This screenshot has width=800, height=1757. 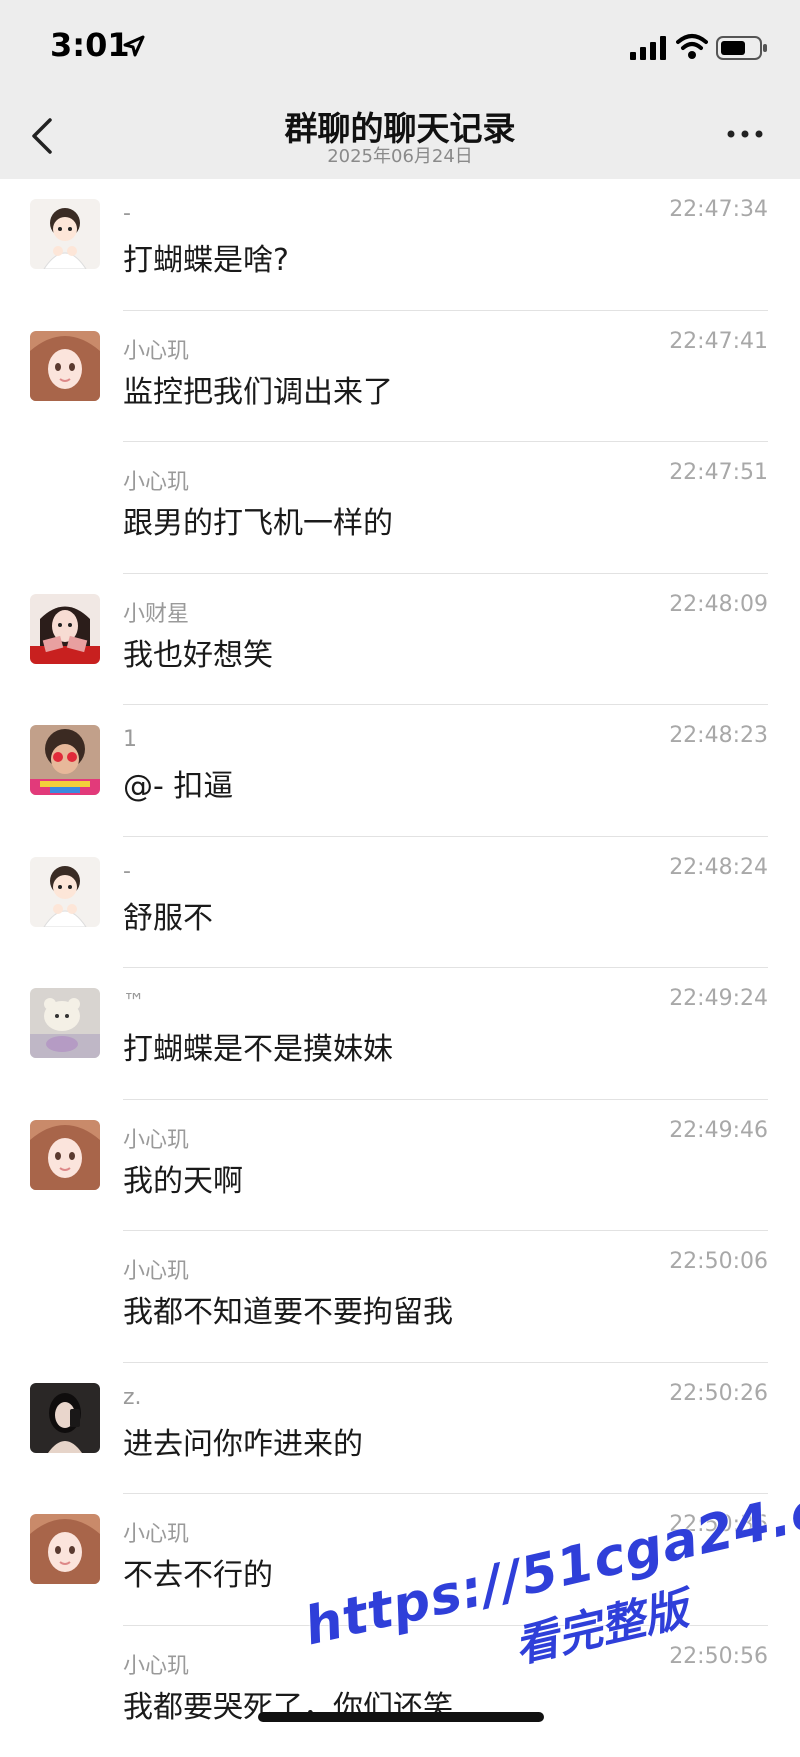 I want to click on list-item: 小心玑 22:50:06 我都不知道要不要拘留我, so click(x=400, y=1297).